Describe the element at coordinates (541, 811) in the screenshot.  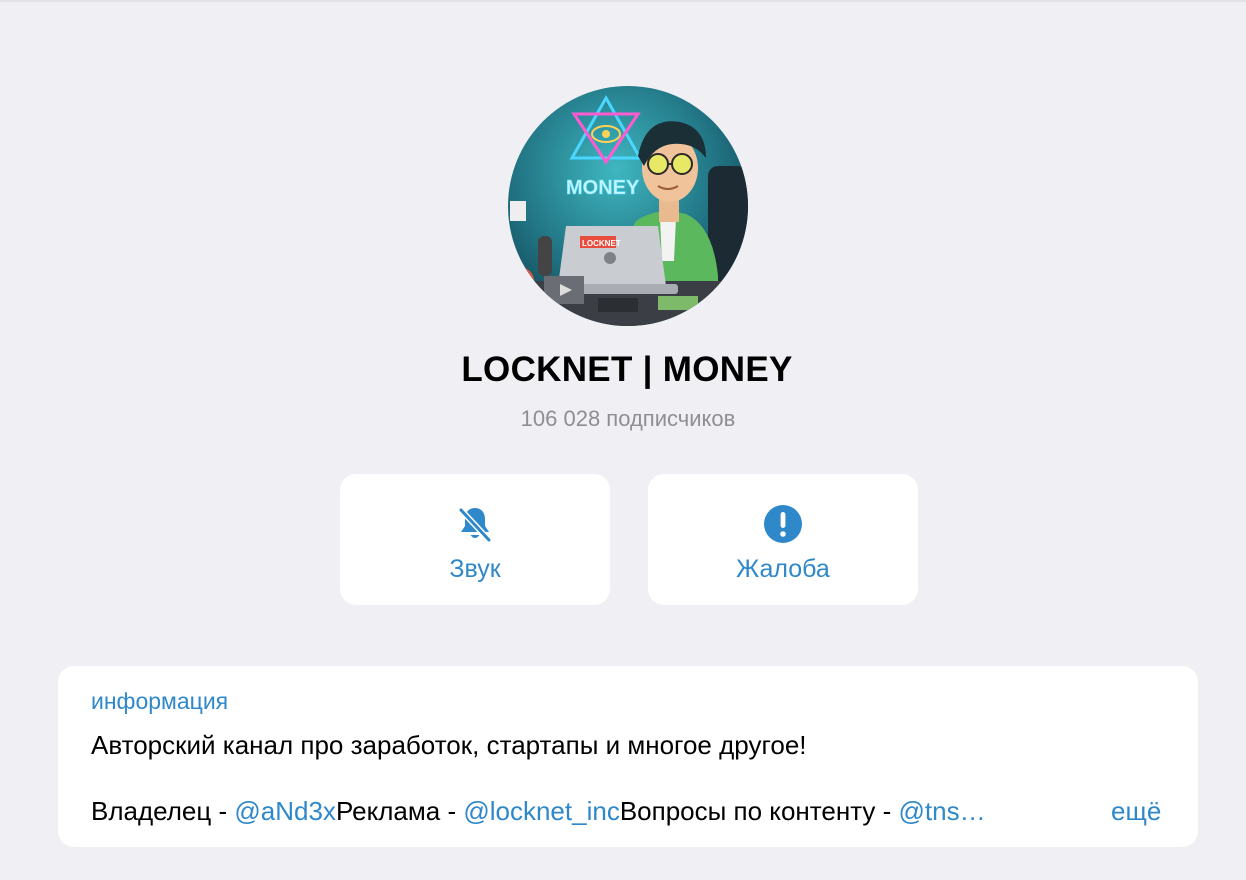
I see `ads-link: @locknet_inc` at that location.